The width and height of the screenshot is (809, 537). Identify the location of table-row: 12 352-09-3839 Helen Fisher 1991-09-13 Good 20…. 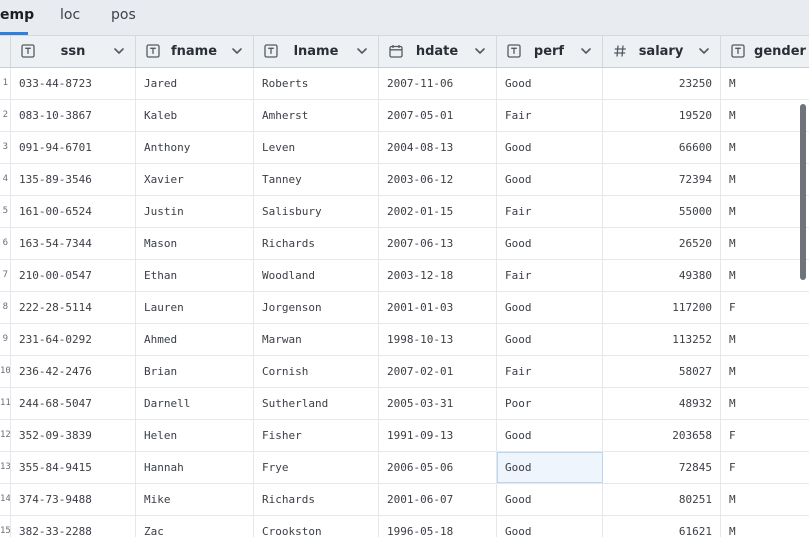
(404, 436).